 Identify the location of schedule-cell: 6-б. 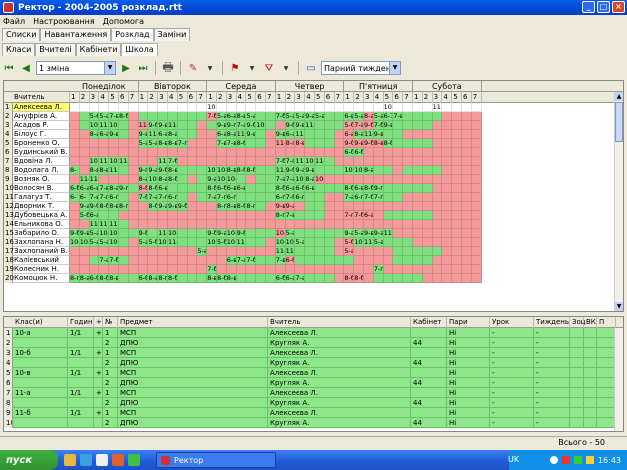
(75, 188).